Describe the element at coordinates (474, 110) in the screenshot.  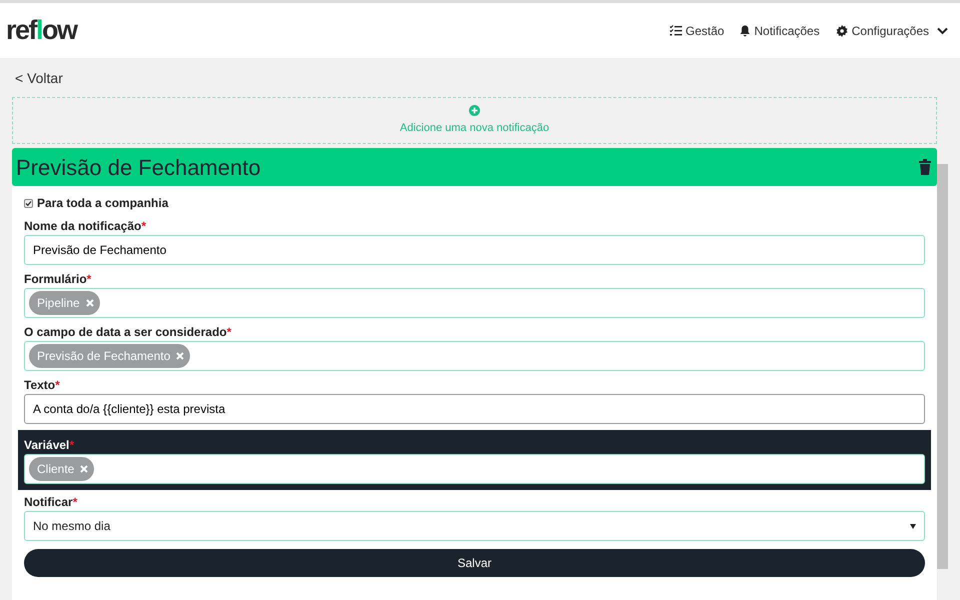
I see `plus-circle-icon` at that location.